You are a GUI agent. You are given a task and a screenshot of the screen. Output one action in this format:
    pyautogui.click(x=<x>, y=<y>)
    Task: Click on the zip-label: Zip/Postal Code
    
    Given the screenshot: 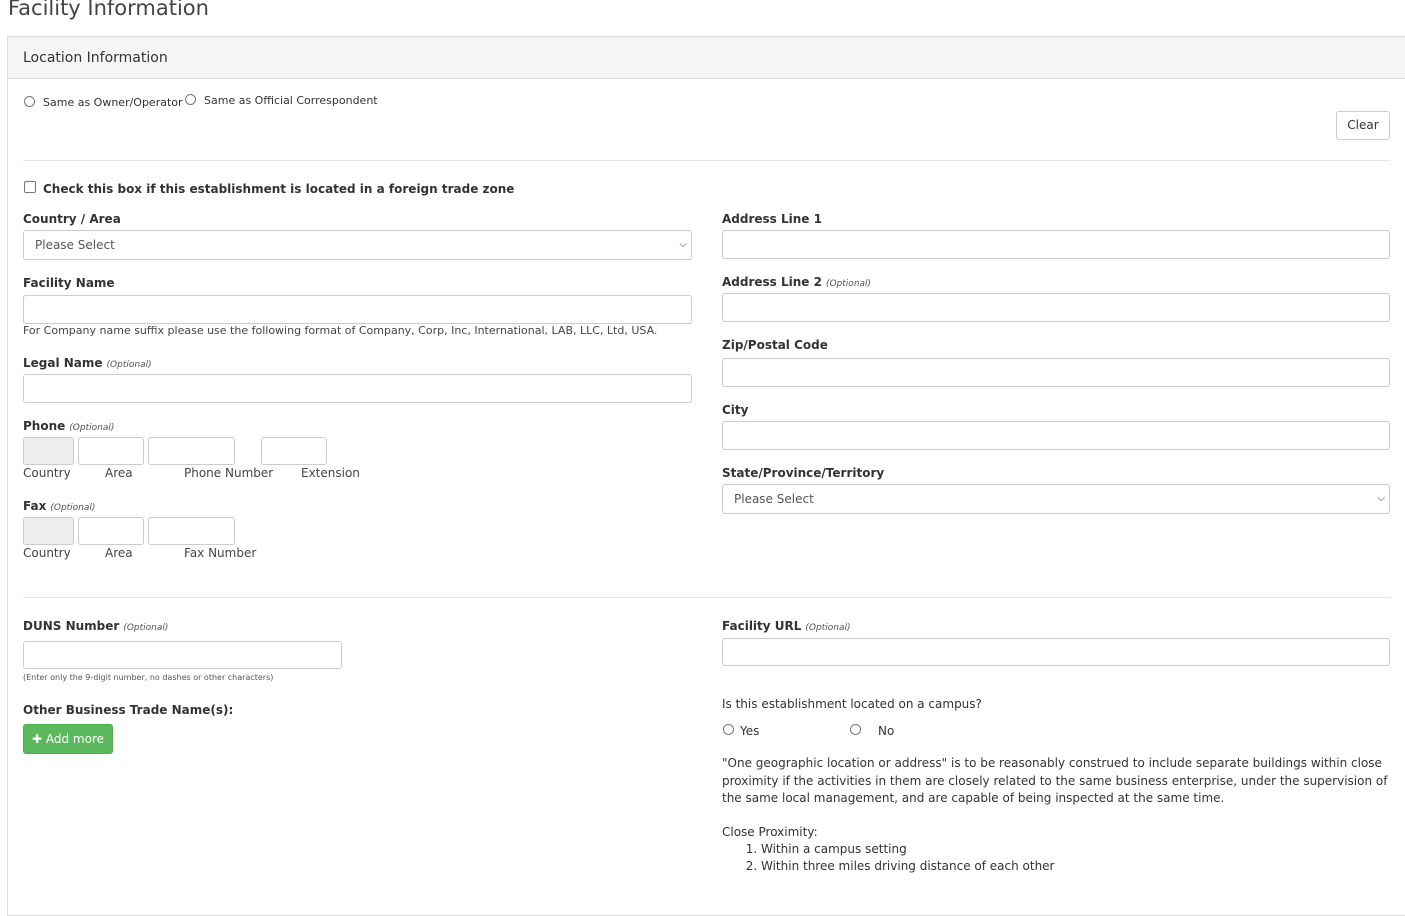 What is the action you would take?
    pyautogui.click(x=775, y=345)
    